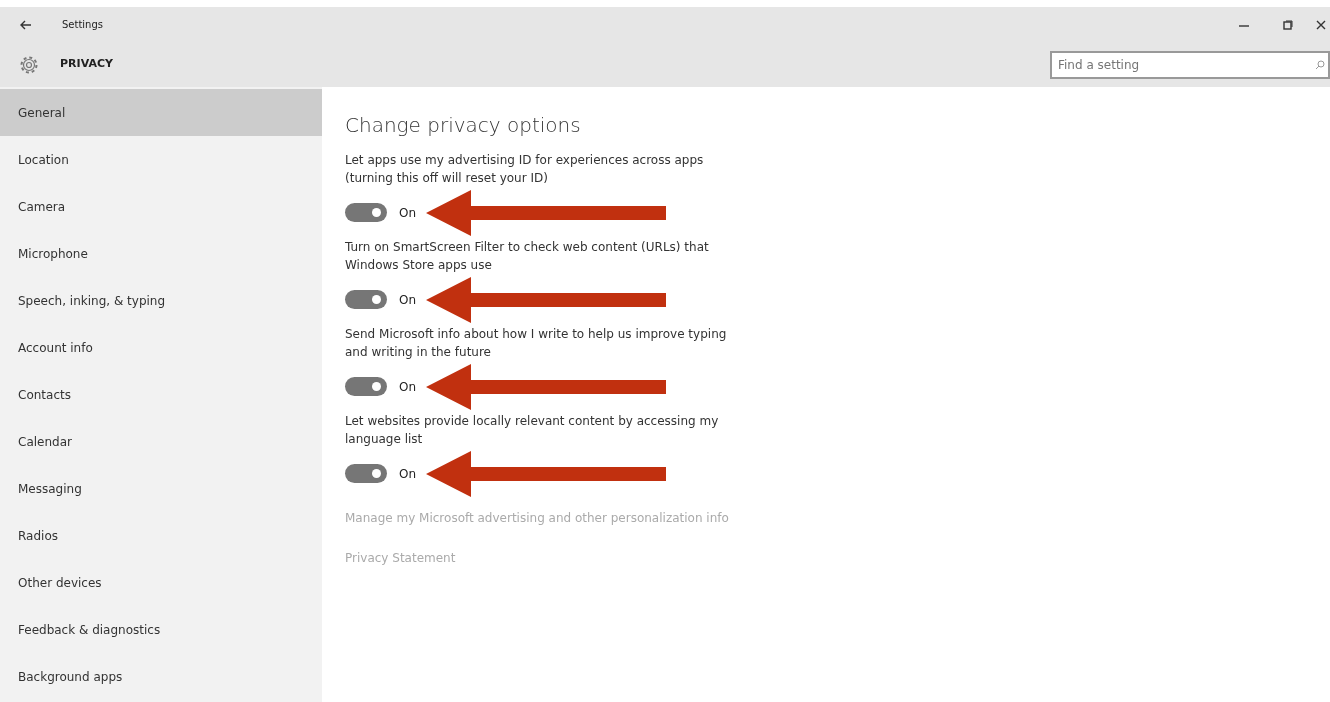  I want to click on back-arrow-icon, so click(26, 24).